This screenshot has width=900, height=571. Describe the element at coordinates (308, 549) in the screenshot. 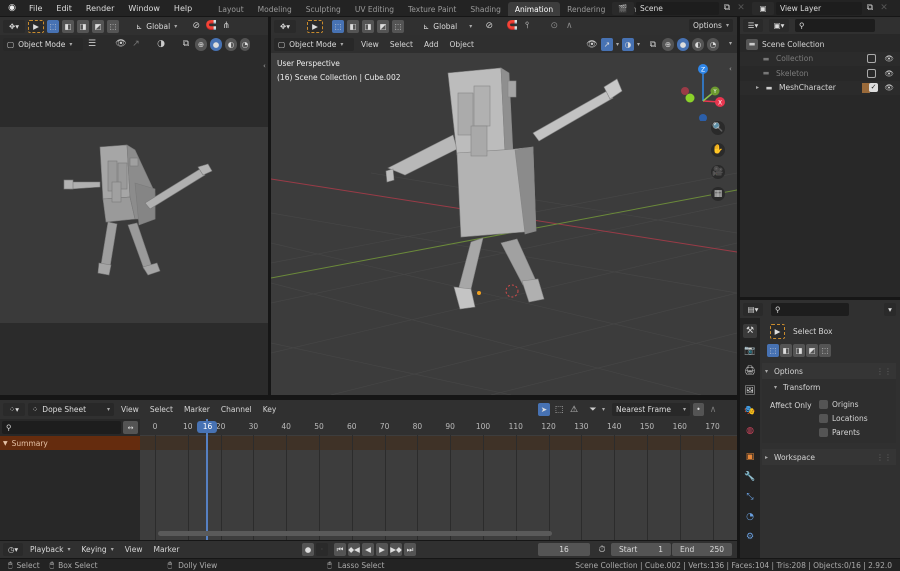

I see `auto-keying-record-icon: ●` at that location.